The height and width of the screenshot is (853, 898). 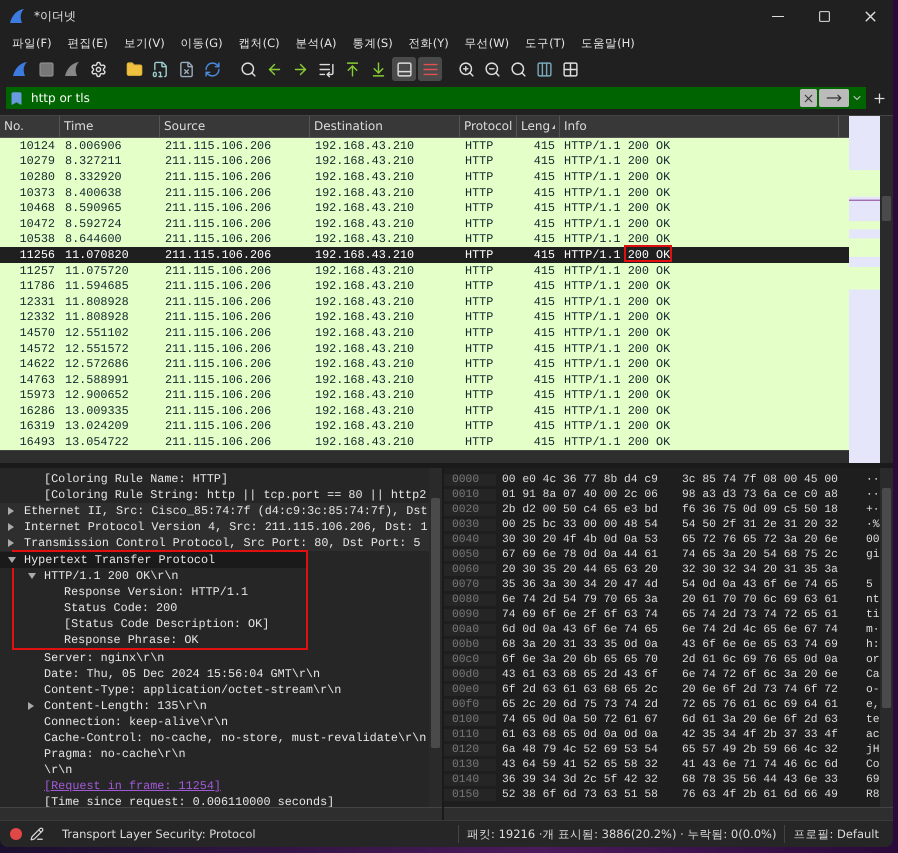 I want to click on tree-row: Pragma: no-cache\r\n, so click(x=214, y=754).